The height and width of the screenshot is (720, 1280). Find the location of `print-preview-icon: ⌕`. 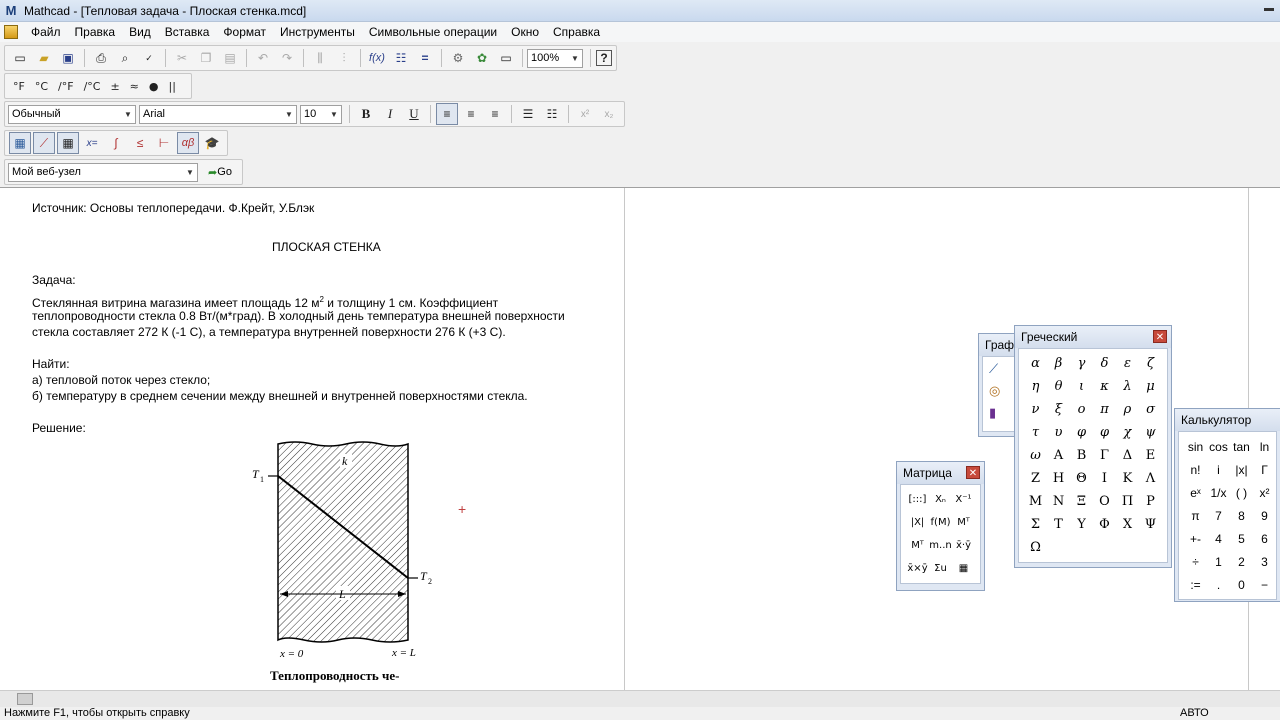

print-preview-icon: ⌕ is located at coordinates (125, 58).